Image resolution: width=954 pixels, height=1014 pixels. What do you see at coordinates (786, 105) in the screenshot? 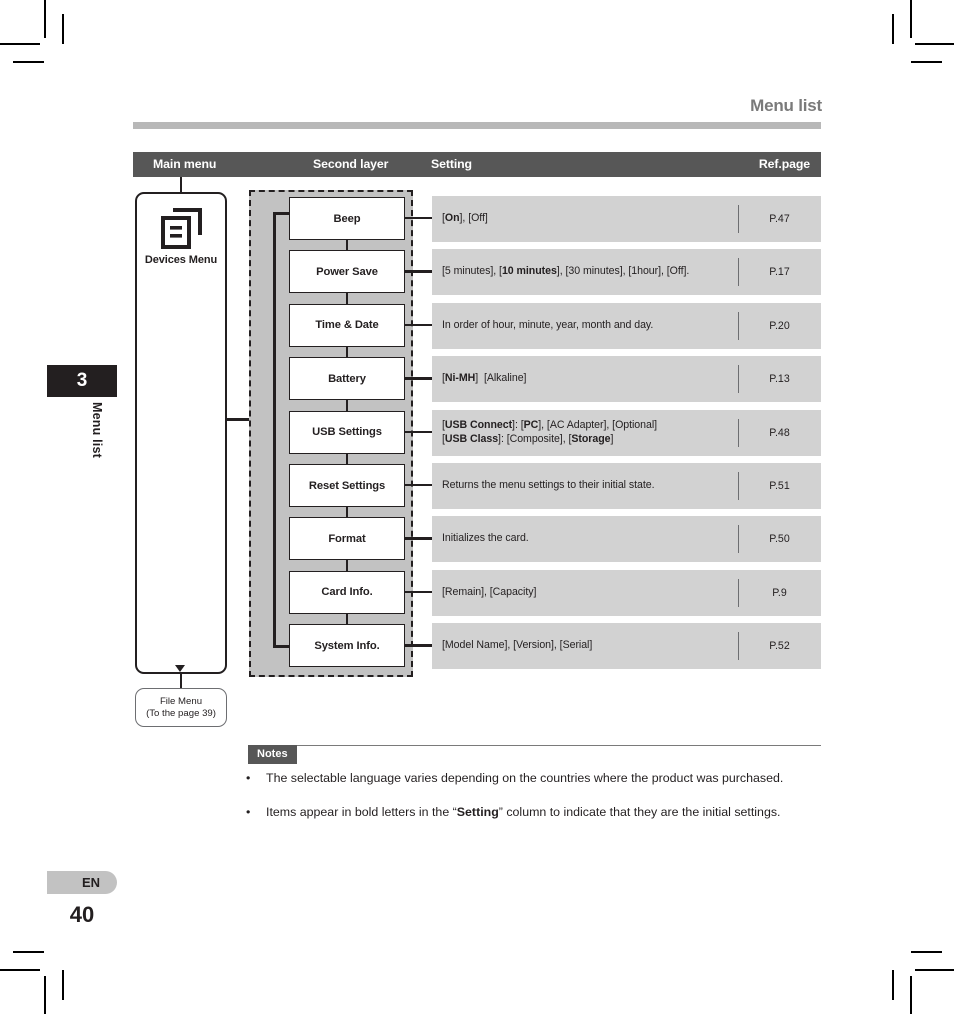
I see `page-title: Menu list` at bounding box center [786, 105].